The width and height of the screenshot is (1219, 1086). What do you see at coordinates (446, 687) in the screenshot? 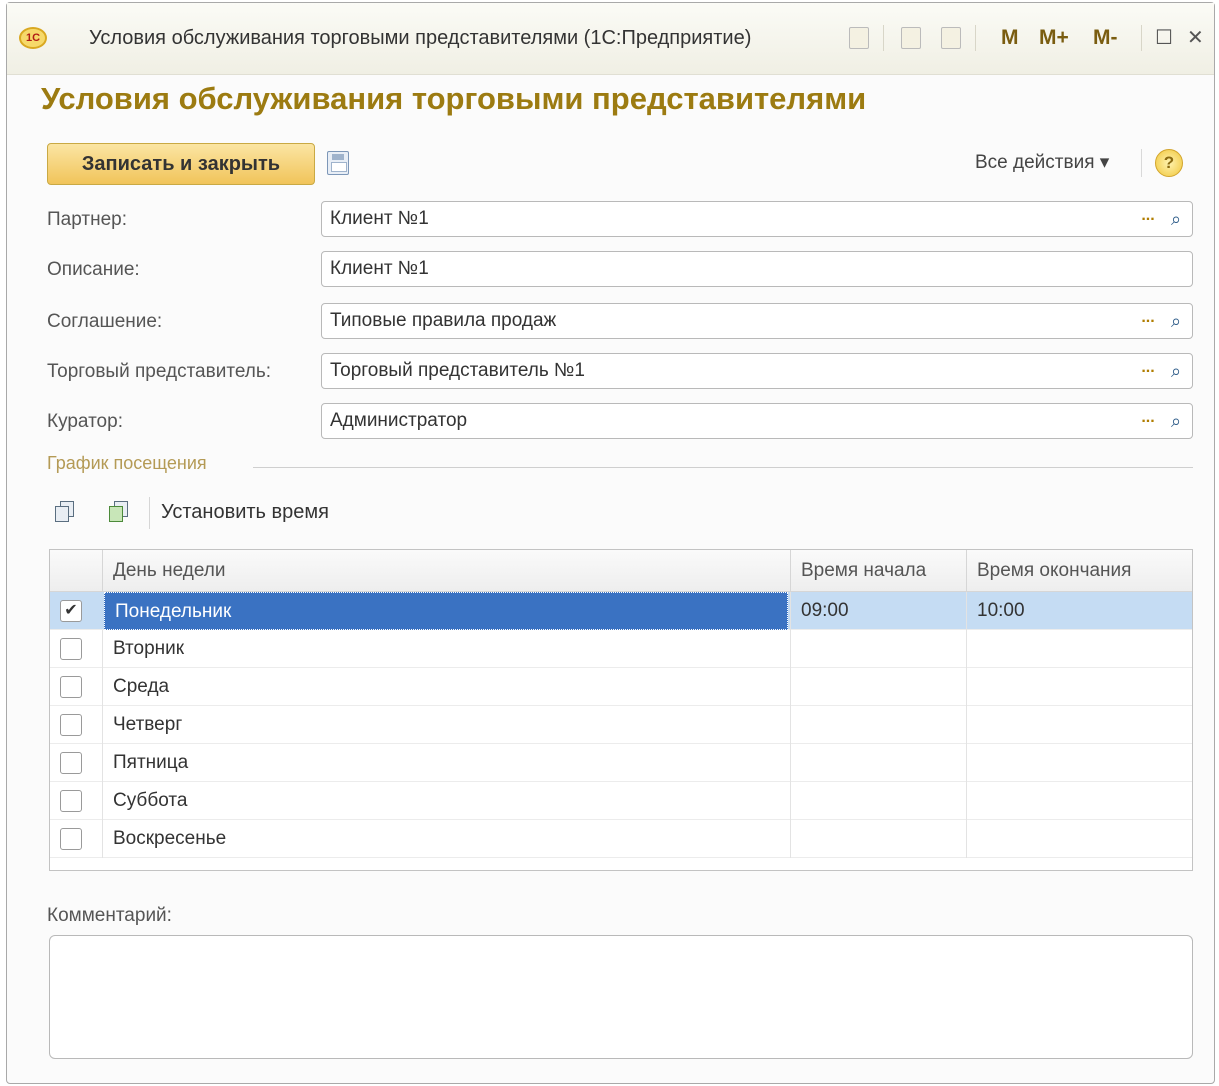
I see `day-cell: Среда` at bounding box center [446, 687].